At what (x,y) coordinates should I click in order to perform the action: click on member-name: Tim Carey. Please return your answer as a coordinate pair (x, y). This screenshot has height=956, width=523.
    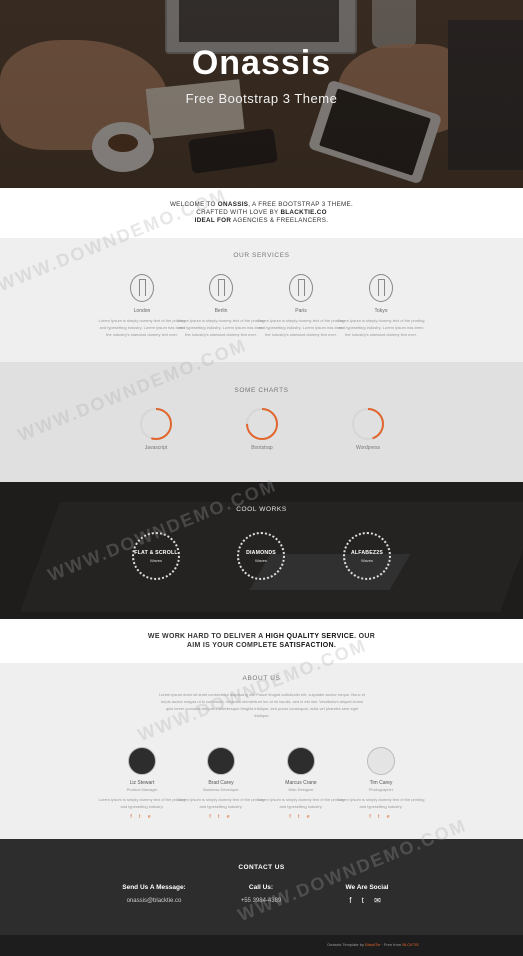
    Looking at the image, I should click on (381, 783).